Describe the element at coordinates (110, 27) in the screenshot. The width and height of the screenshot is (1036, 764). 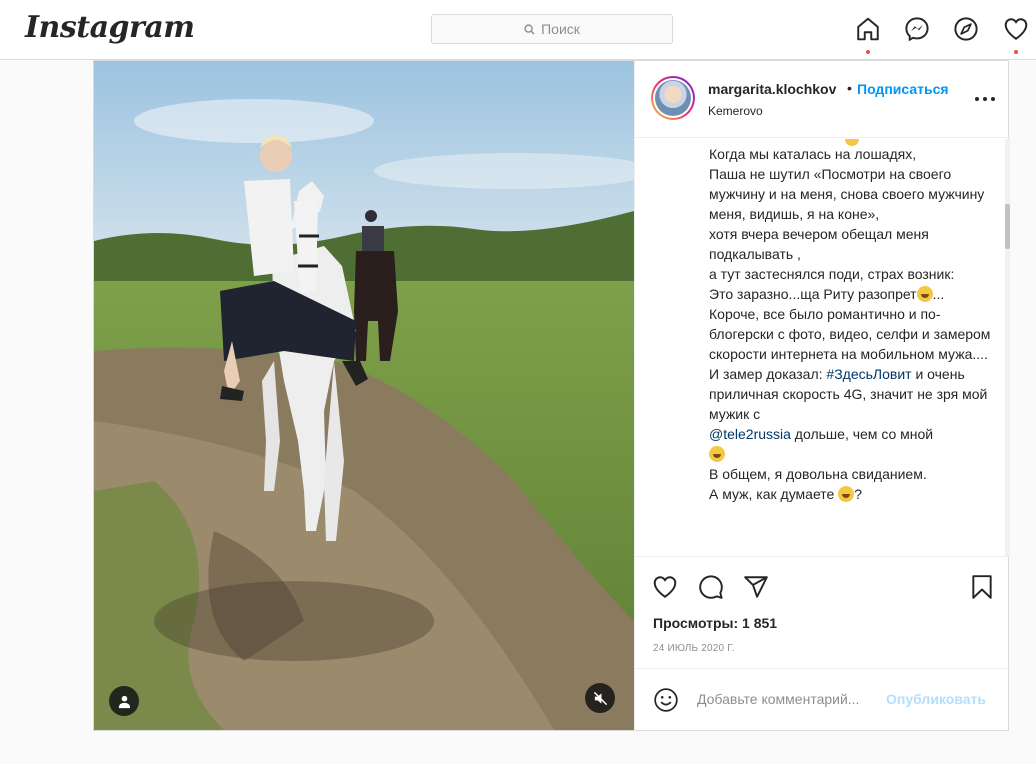
I see `instagram-logo: Instagram` at that location.